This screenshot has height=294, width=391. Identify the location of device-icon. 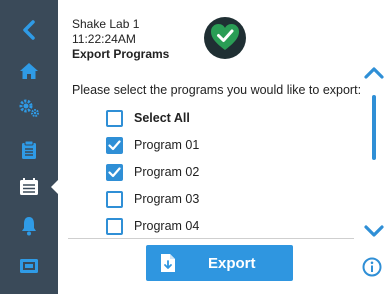
(29, 266).